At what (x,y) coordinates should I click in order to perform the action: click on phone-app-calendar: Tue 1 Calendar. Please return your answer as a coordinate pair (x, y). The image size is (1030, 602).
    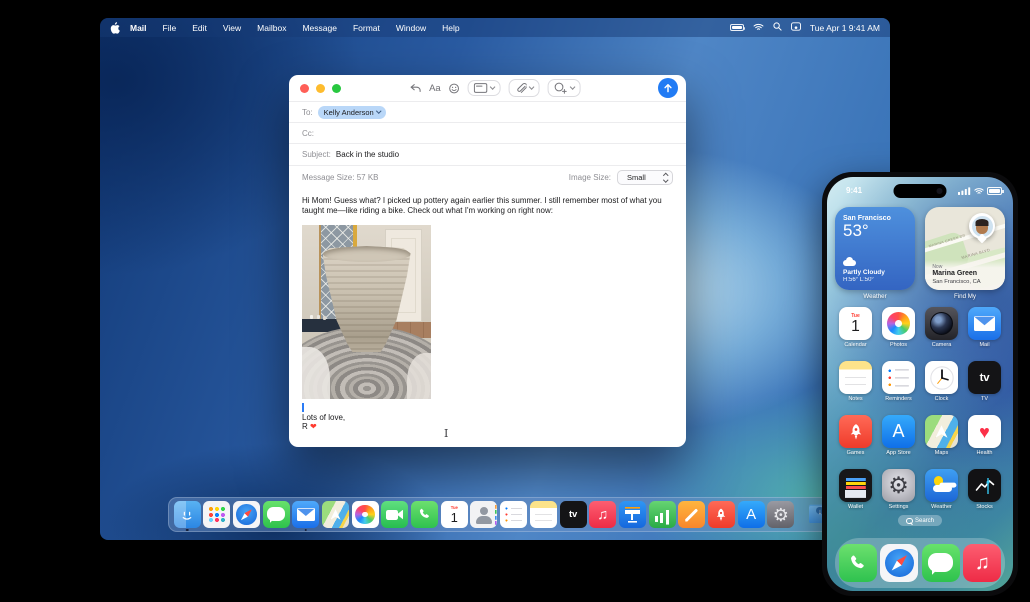
    Looking at the image, I should click on (856, 327).